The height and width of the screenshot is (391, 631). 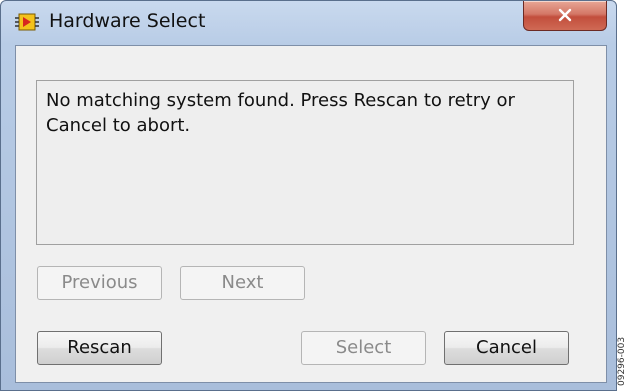 I want to click on previous-button: Previous, so click(x=99, y=283).